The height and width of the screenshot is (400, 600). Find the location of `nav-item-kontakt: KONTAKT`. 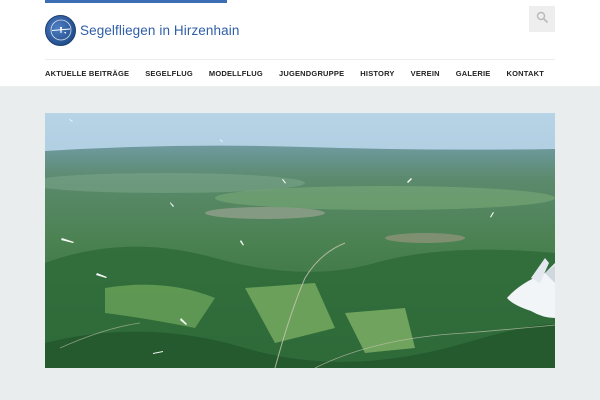

nav-item-kontakt: KONTAKT is located at coordinates (526, 73).